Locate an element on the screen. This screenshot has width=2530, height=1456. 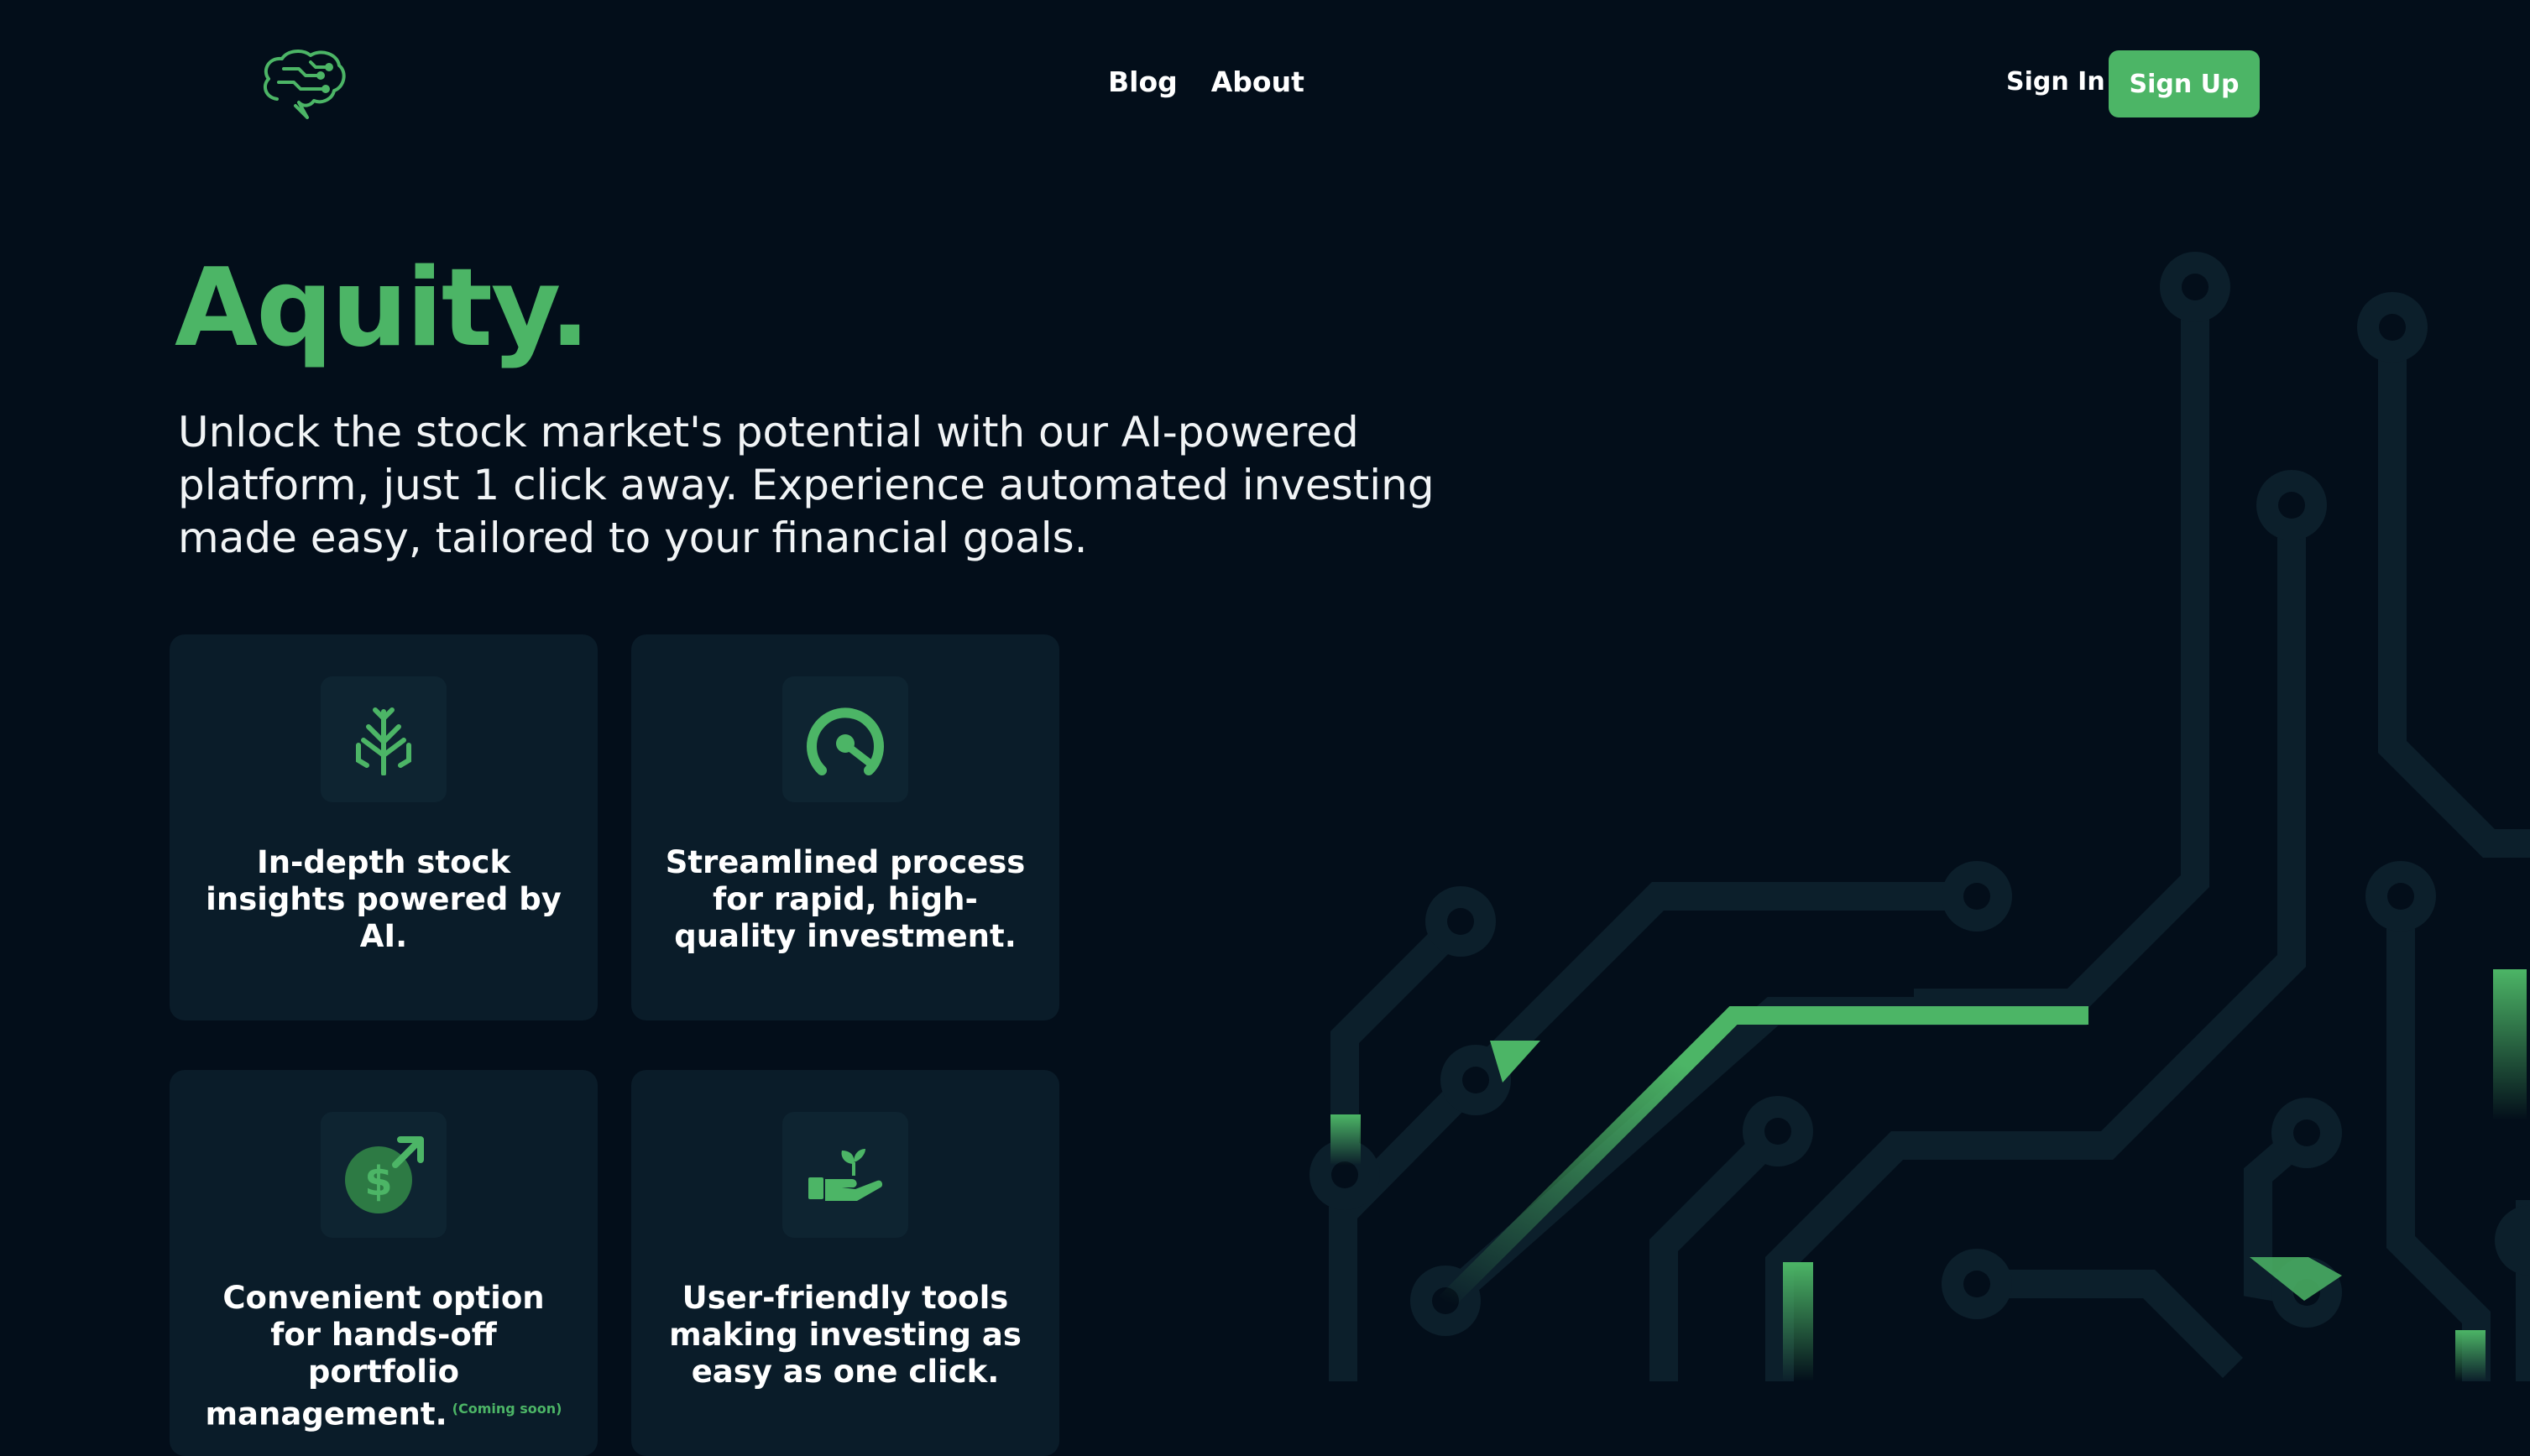
feature-card-insights: In-depth stock insights powered by AI. is located at coordinates (384, 827).